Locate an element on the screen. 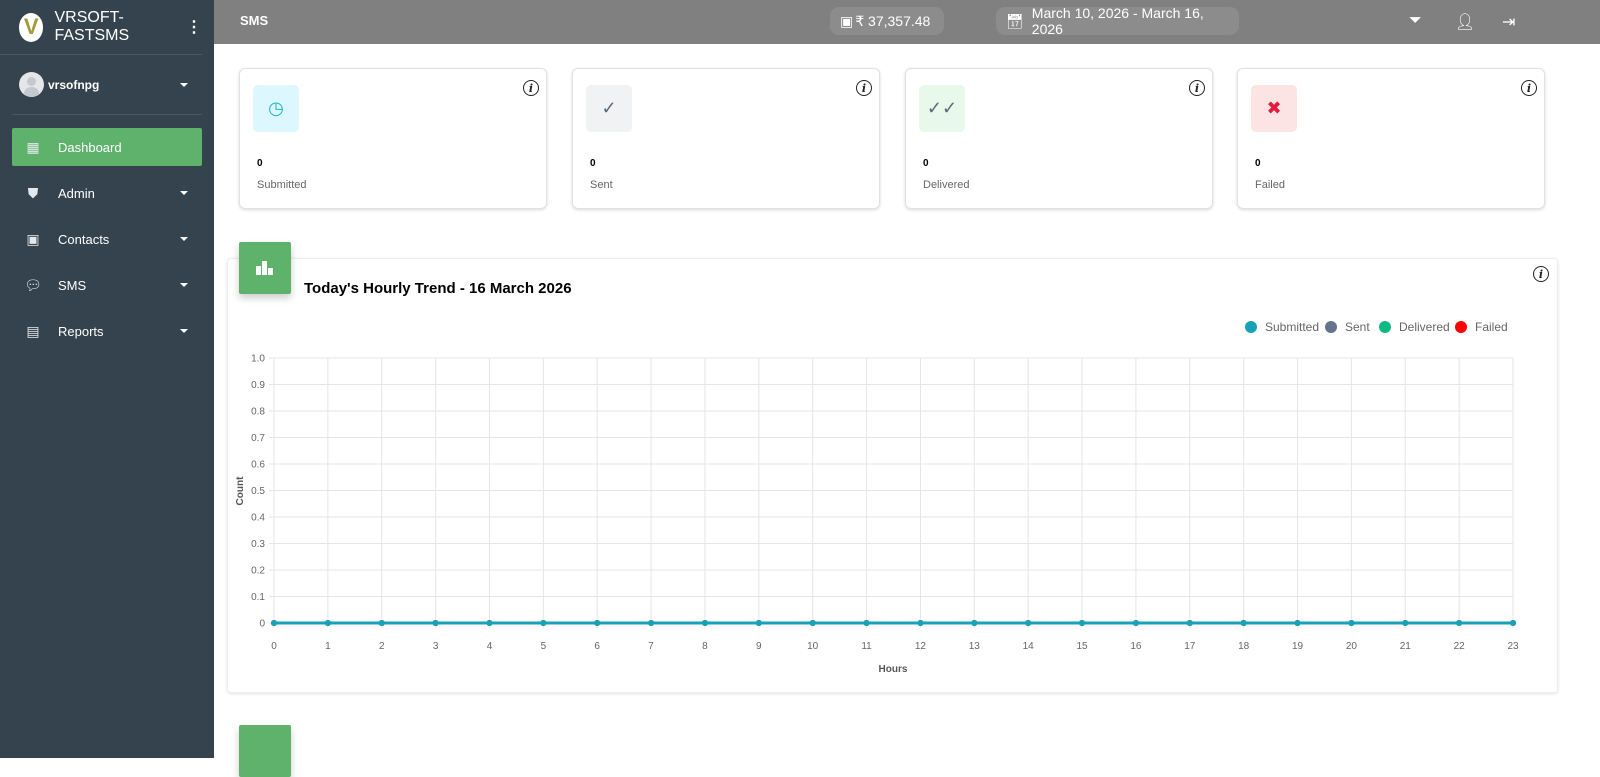  sidebar-item-label: Admin is located at coordinates (76, 193).